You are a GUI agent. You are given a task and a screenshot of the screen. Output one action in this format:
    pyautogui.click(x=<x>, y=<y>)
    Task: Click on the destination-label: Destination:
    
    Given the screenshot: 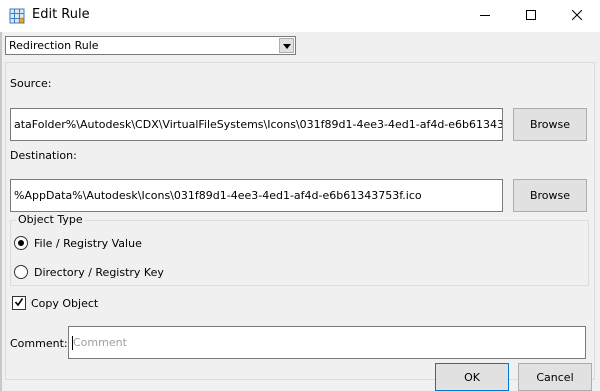 What is the action you would take?
    pyautogui.click(x=43, y=155)
    